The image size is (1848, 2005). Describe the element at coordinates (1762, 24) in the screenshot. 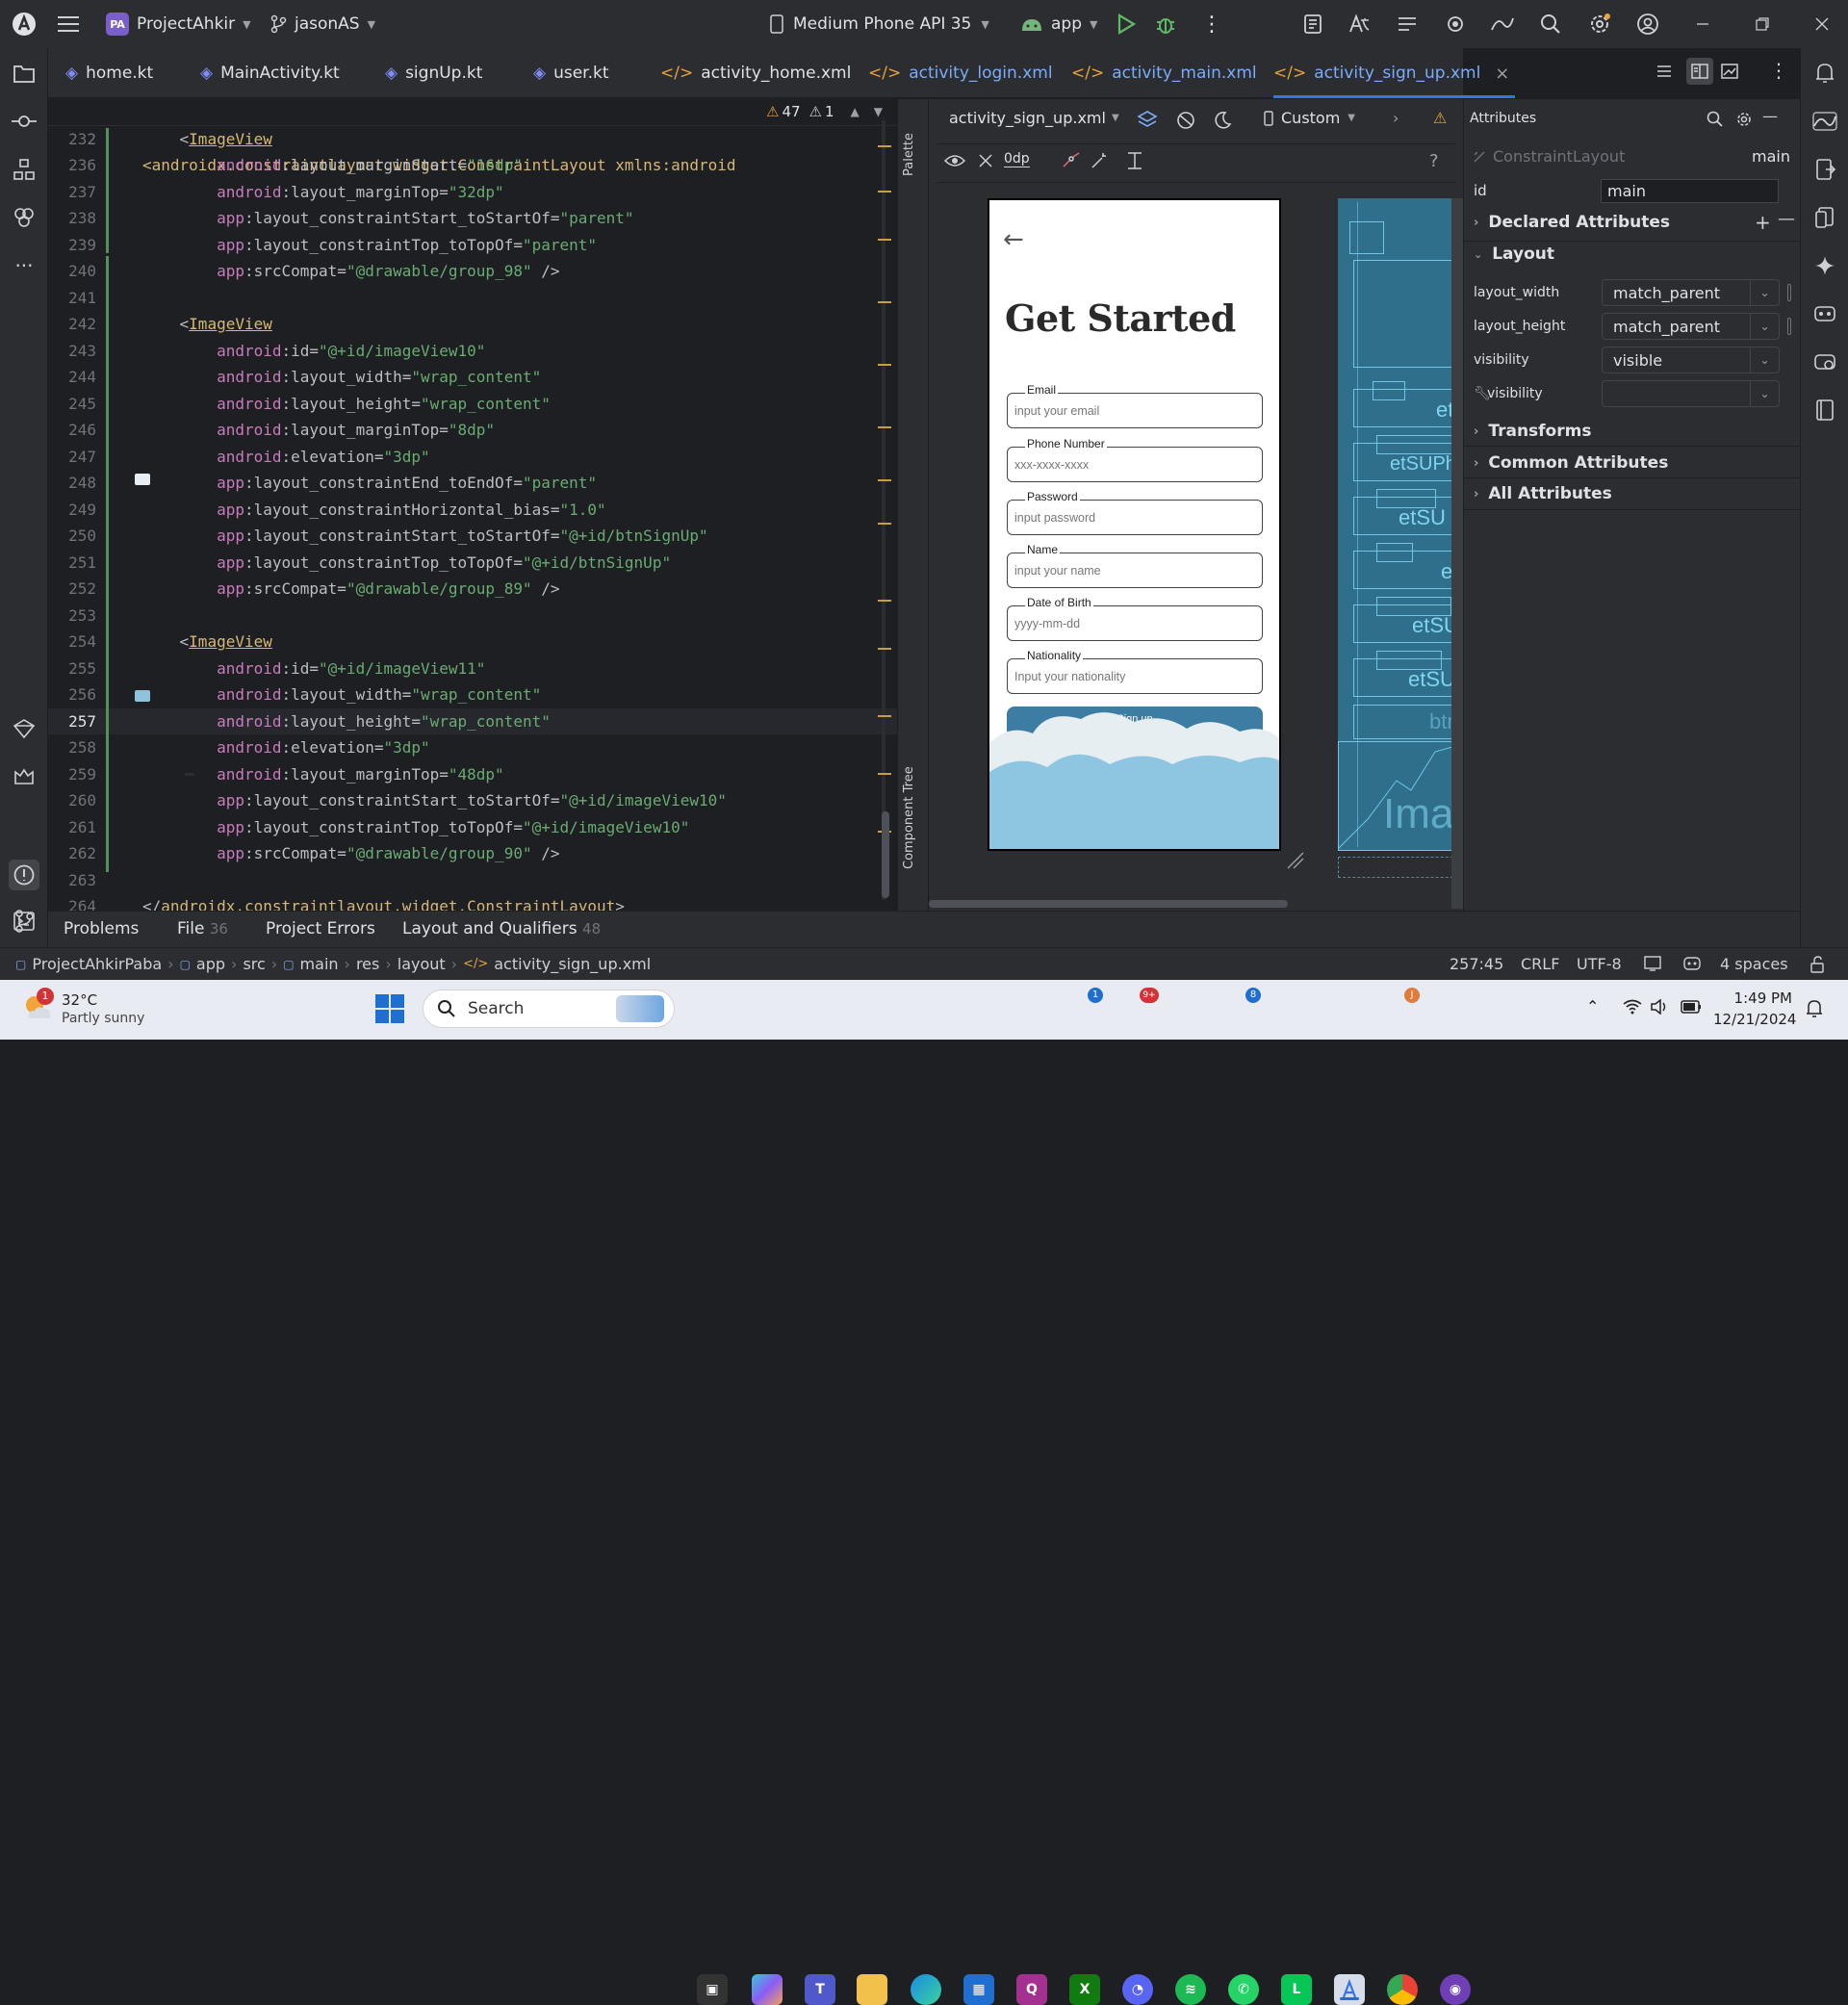

I see `maximize-window-icon` at that location.